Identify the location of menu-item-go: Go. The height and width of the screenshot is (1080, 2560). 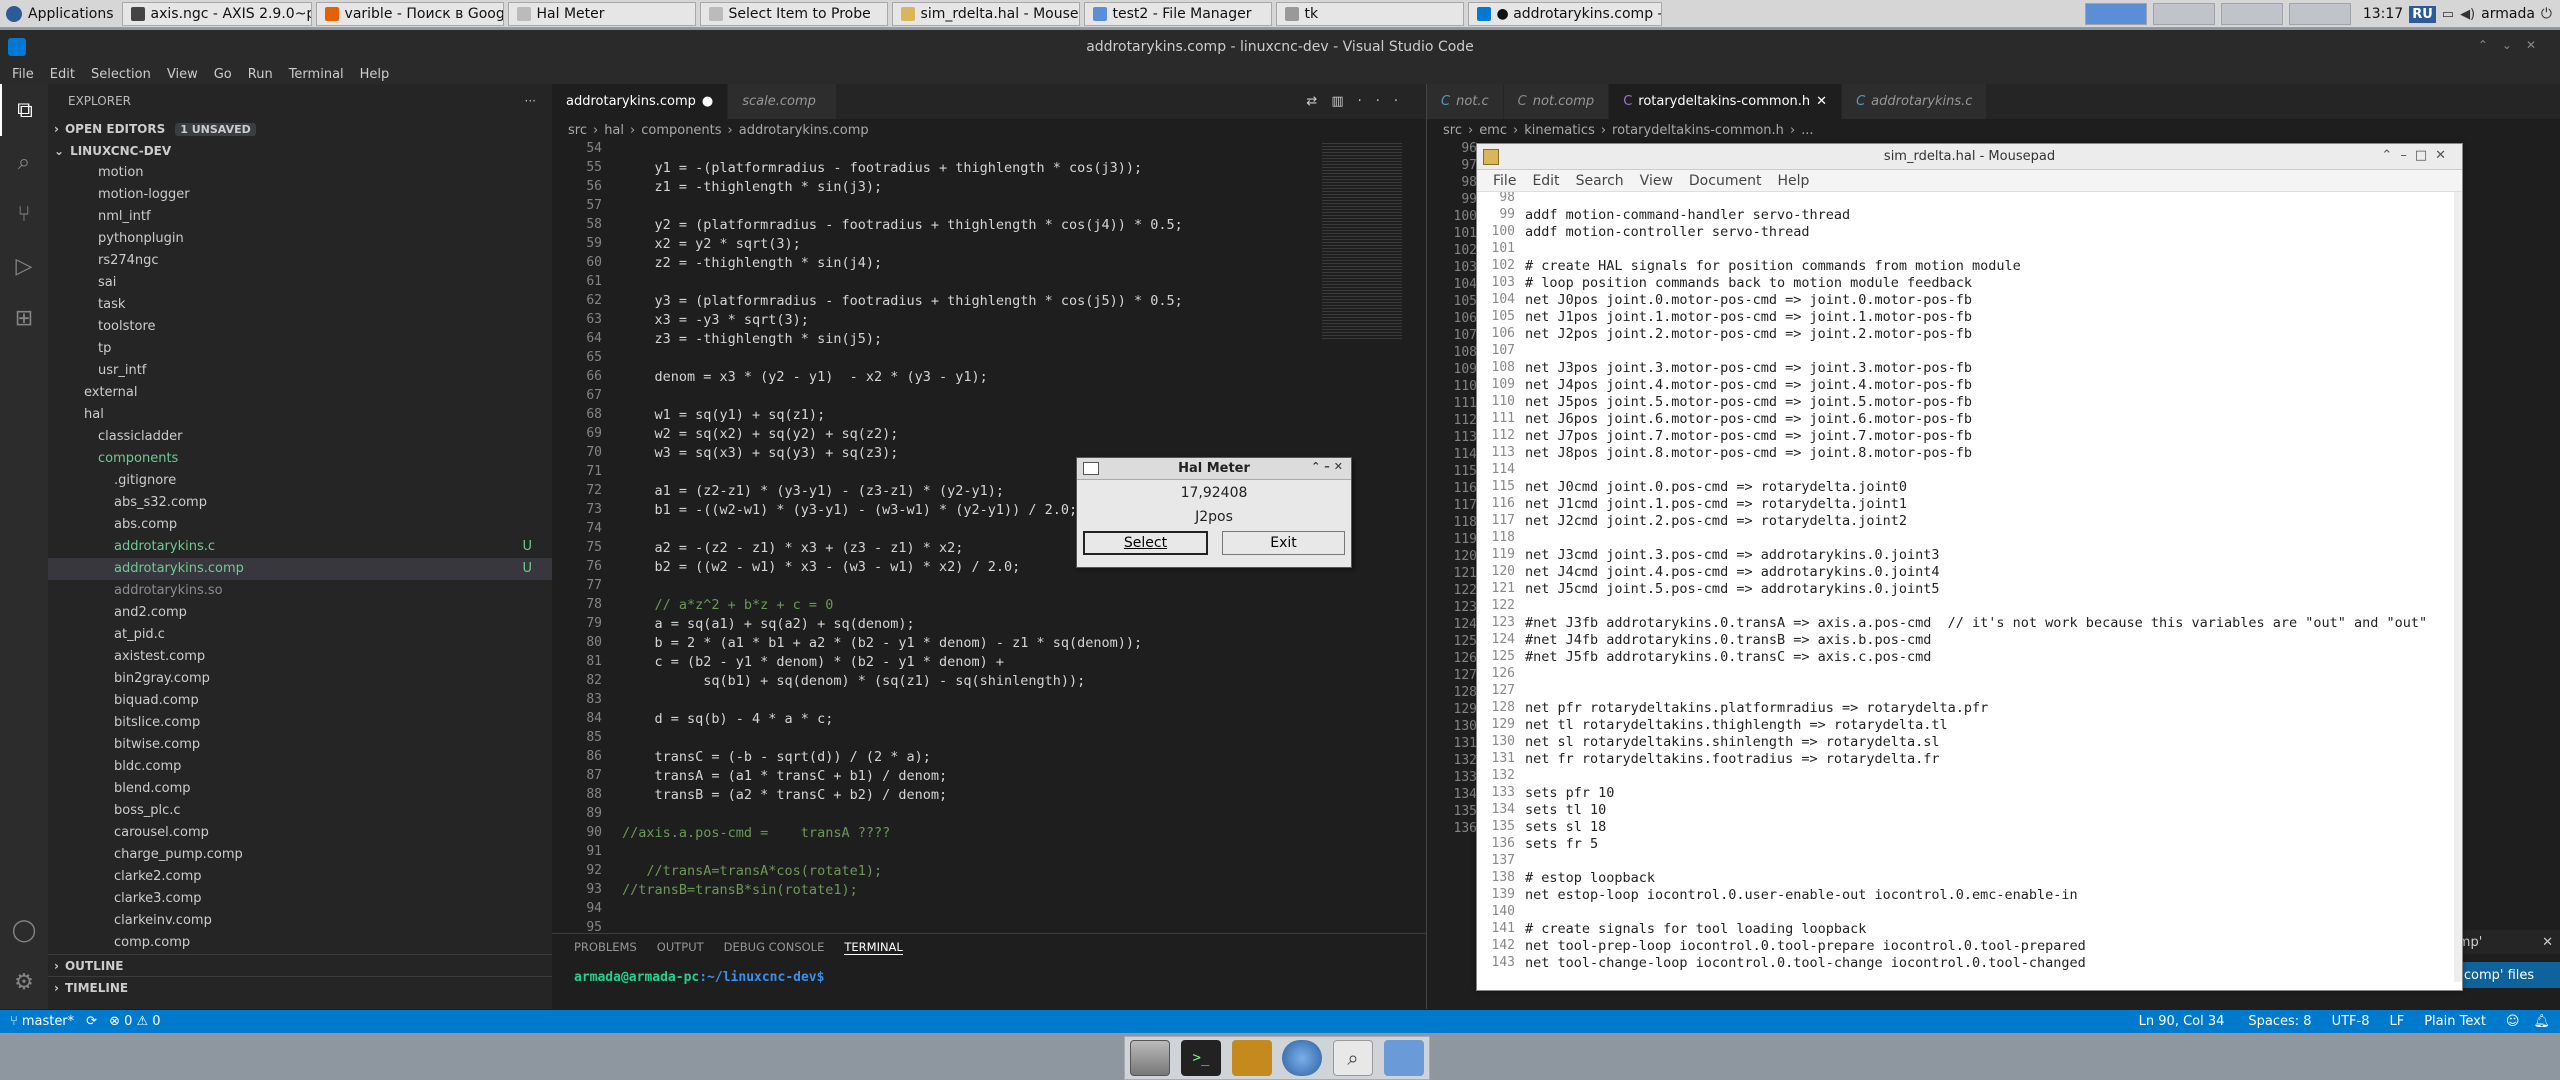
(223, 74).